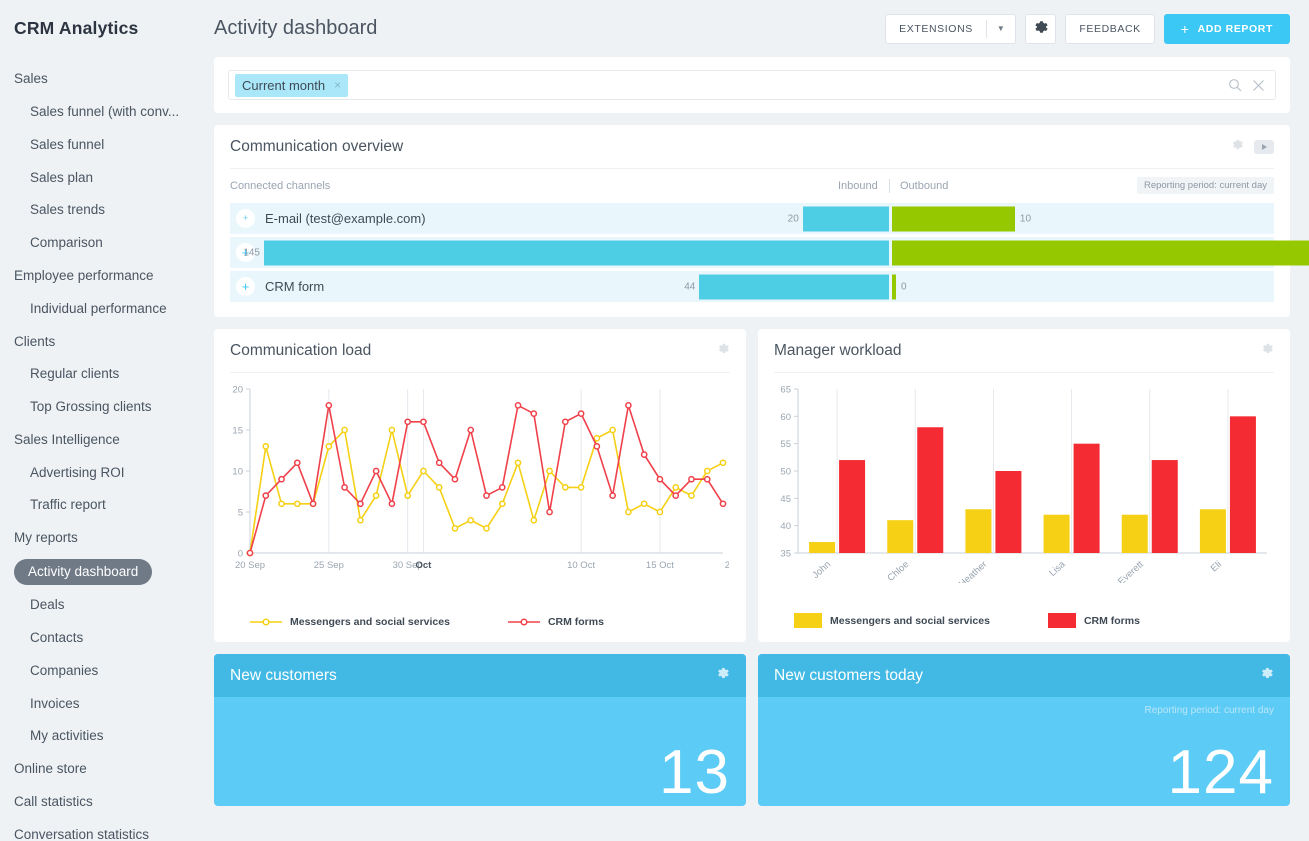  I want to click on svg-text: 25 Sep, so click(329, 565).